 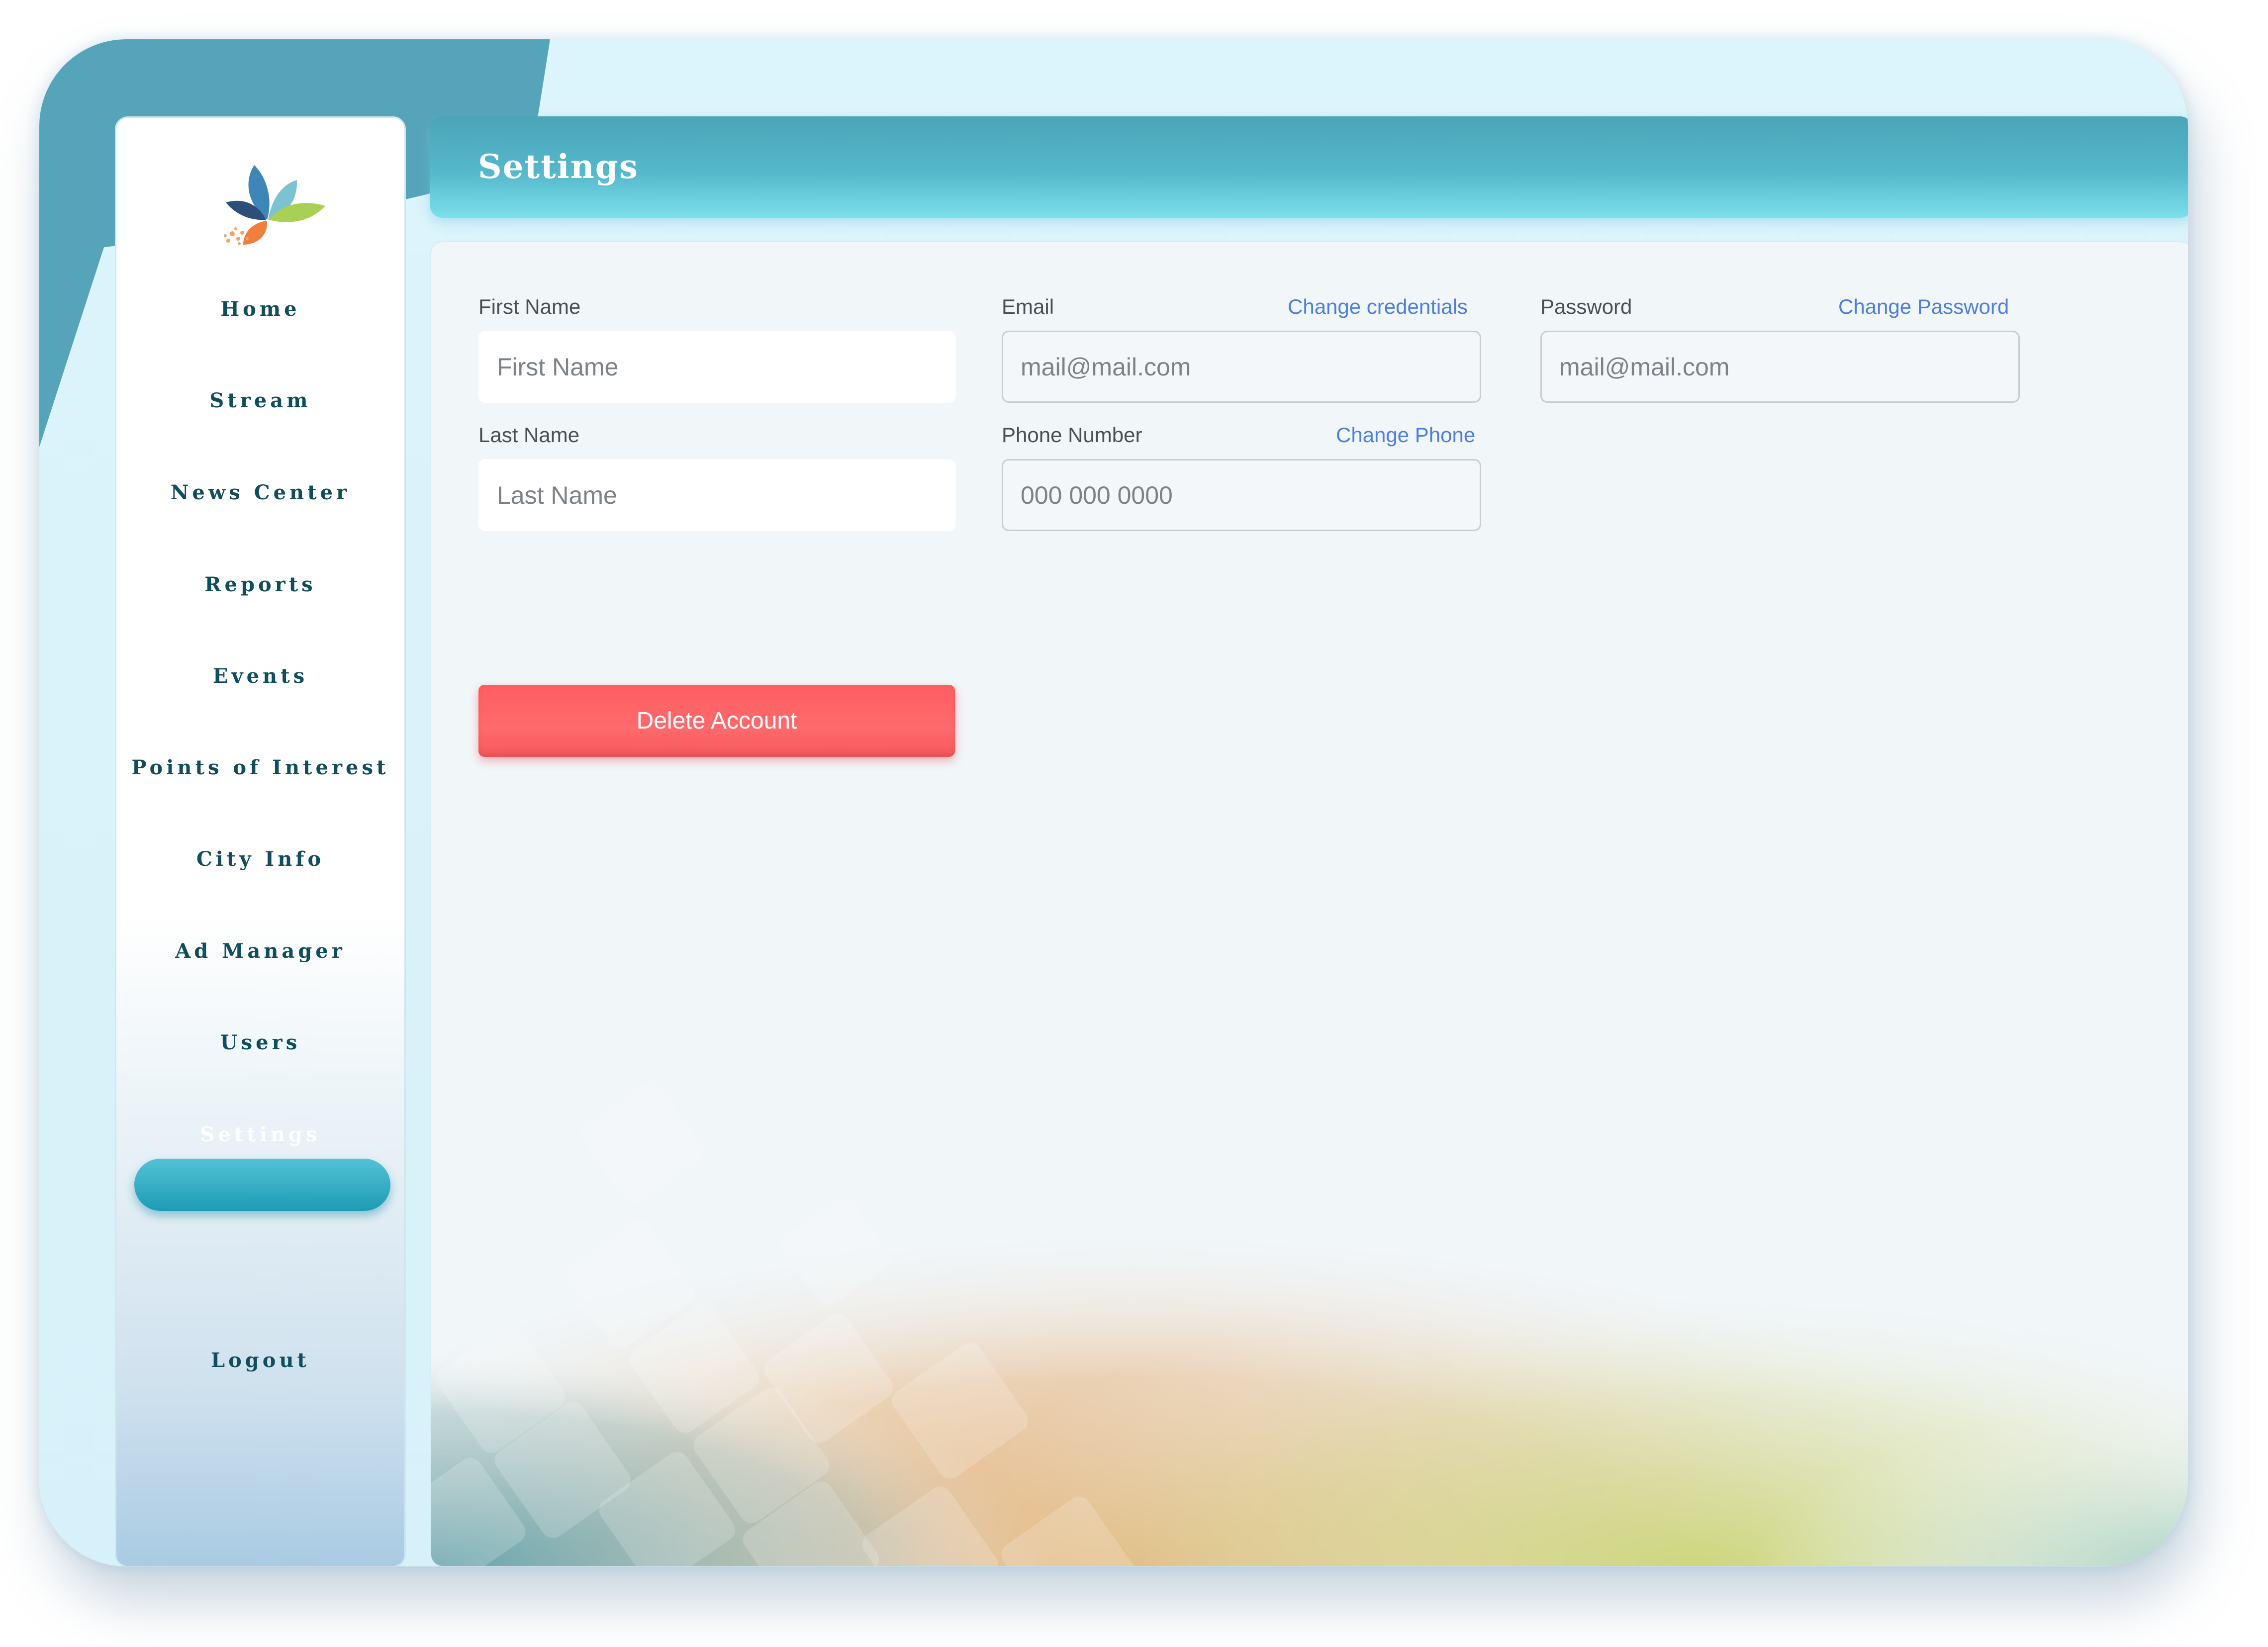 What do you see at coordinates (260, 1042) in the screenshot?
I see `sidebar-item-users: Users` at bounding box center [260, 1042].